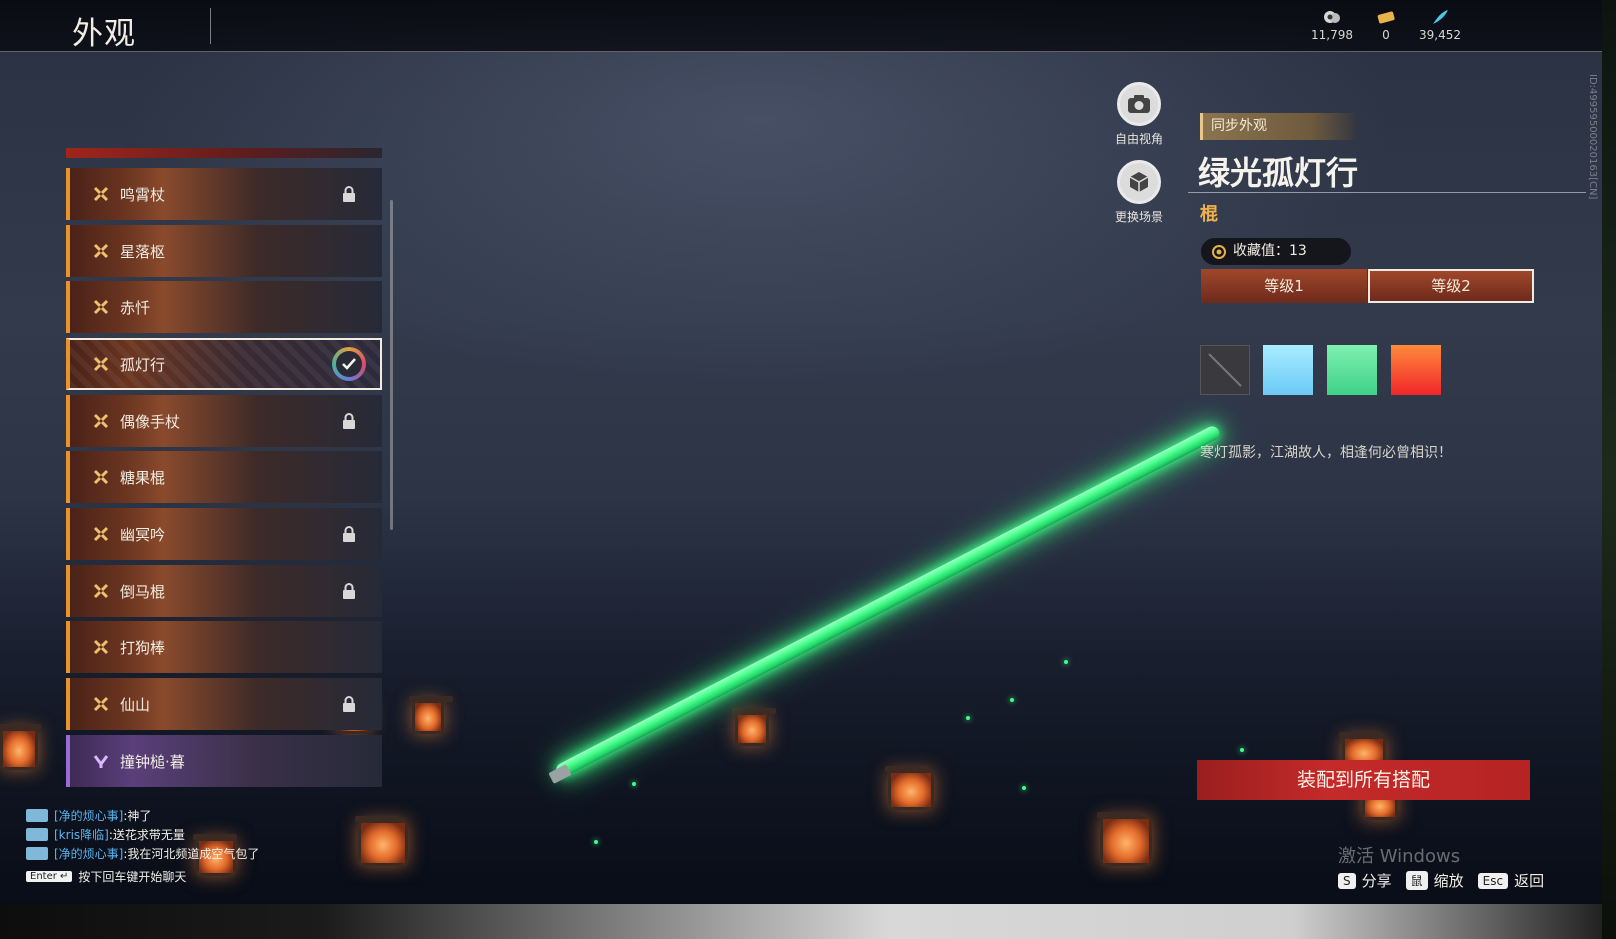 Image resolution: width=1616 pixels, height=939 pixels. Describe the element at coordinates (1225, 370) in the screenshot. I see `color-swatch-none` at that location.